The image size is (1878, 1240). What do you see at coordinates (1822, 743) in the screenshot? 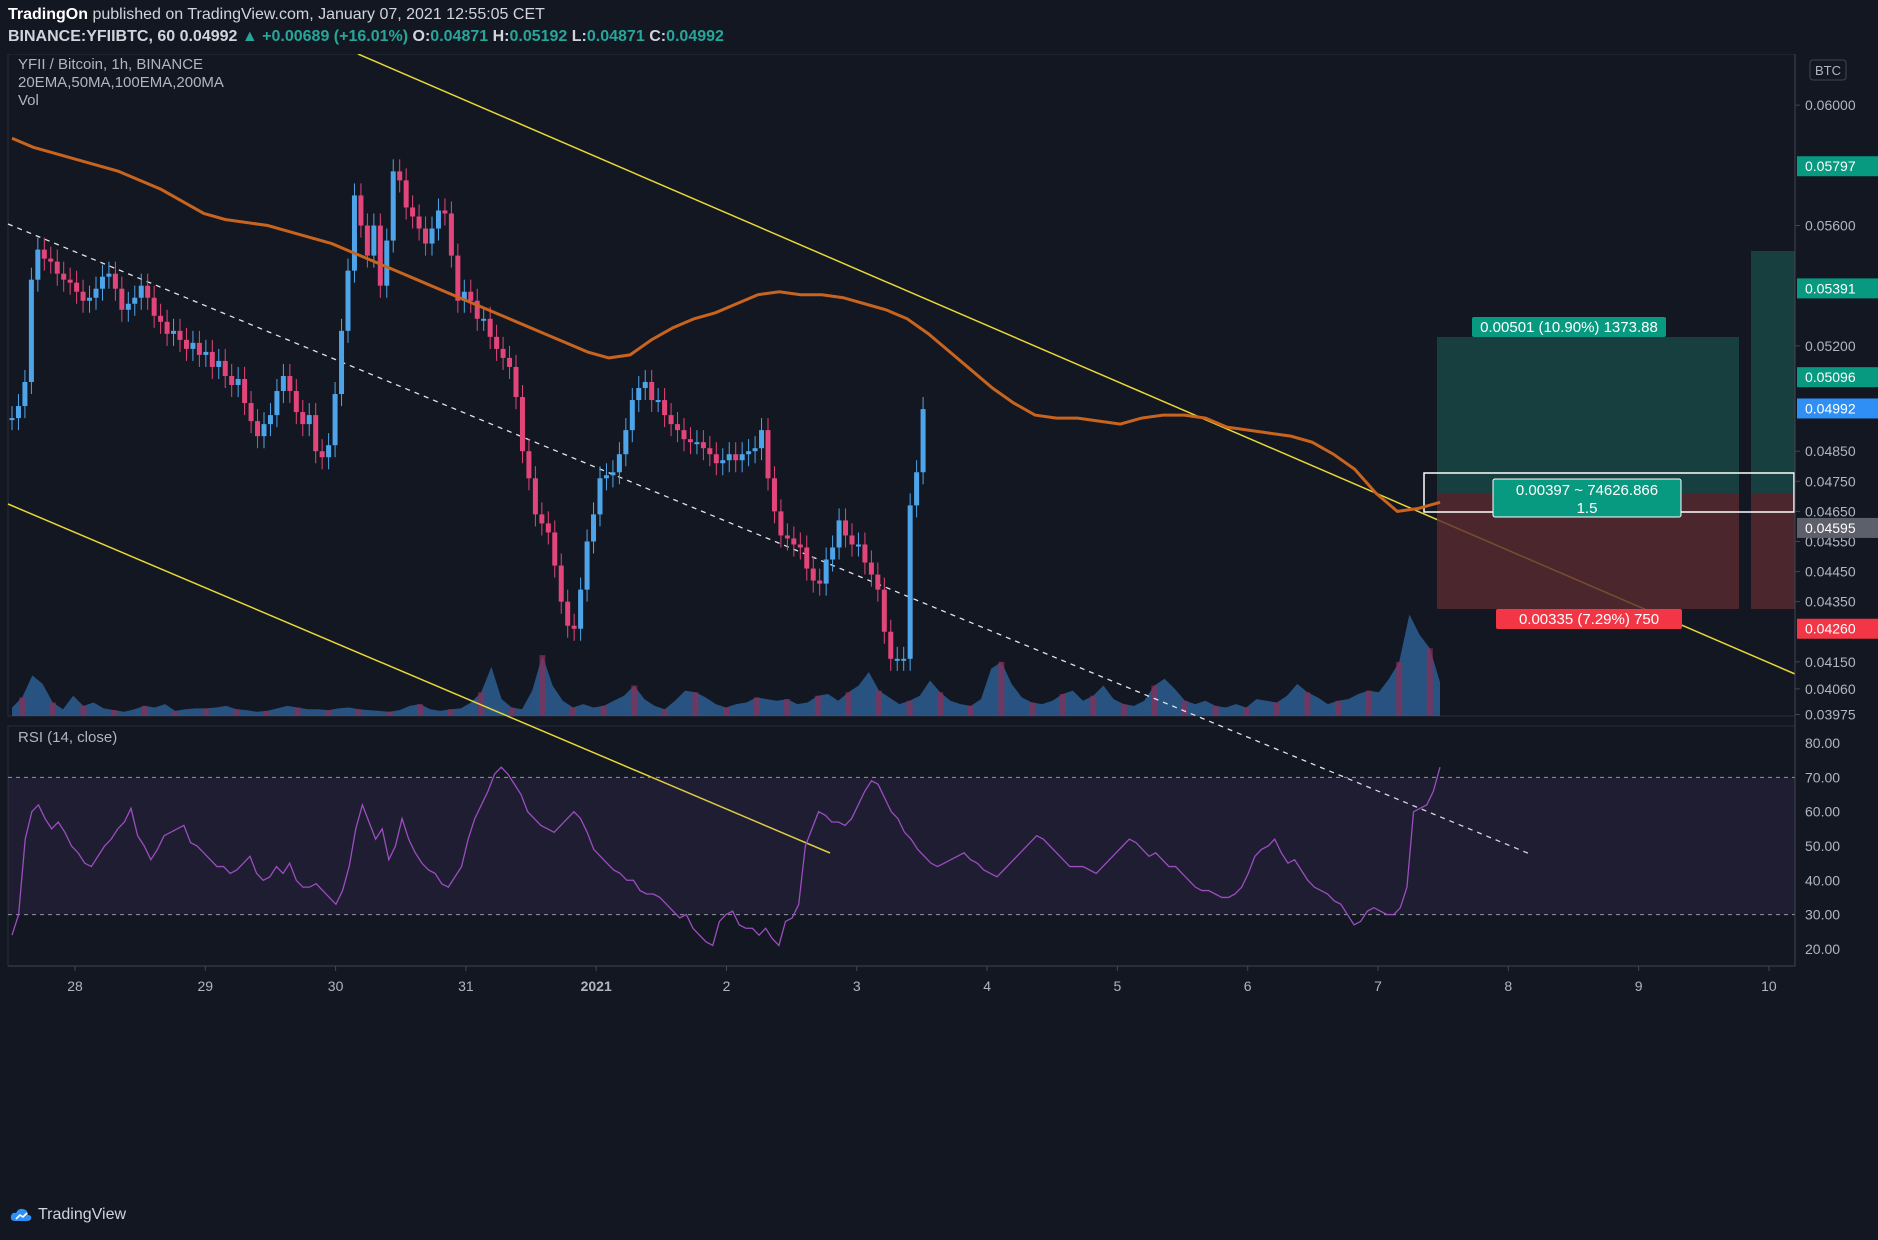
I see `rsi-tick-label: 80.00` at bounding box center [1822, 743].